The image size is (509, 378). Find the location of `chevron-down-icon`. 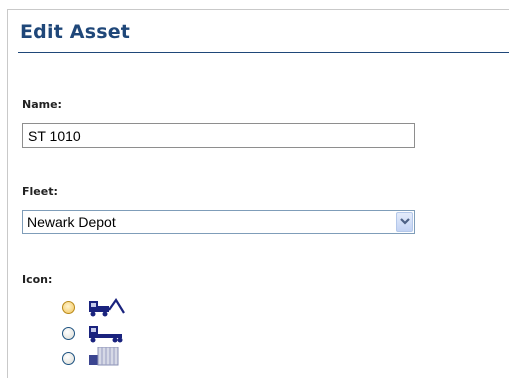

chevron-down-icon is located at coordinates (405, 221).